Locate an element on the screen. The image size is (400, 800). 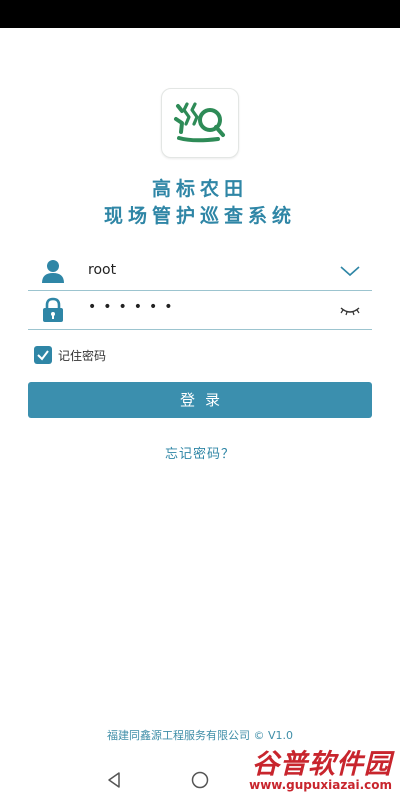
password-input: •••••• is located at coordinates (134, 307).